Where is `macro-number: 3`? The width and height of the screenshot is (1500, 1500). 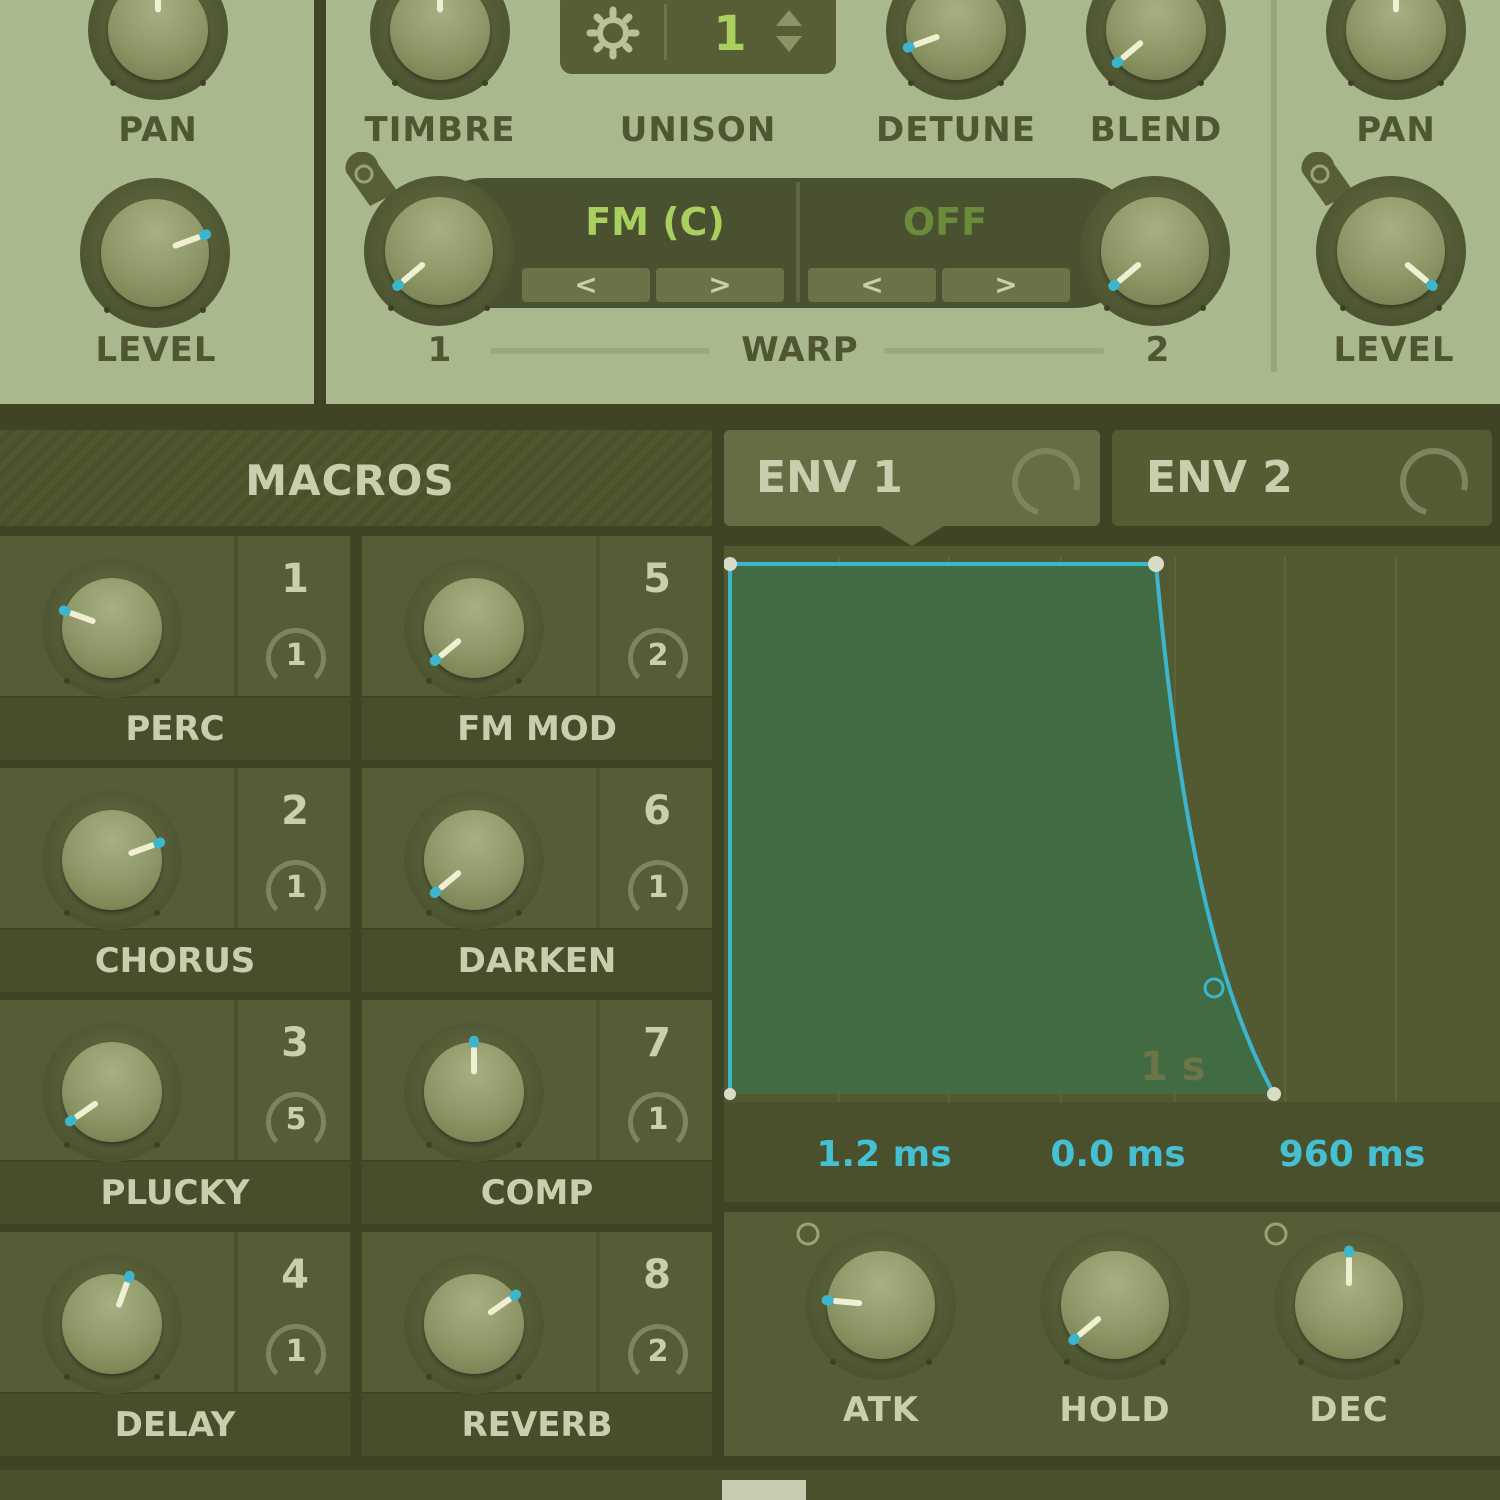 macro-number: 3 is located at coordinates (295, 1043).